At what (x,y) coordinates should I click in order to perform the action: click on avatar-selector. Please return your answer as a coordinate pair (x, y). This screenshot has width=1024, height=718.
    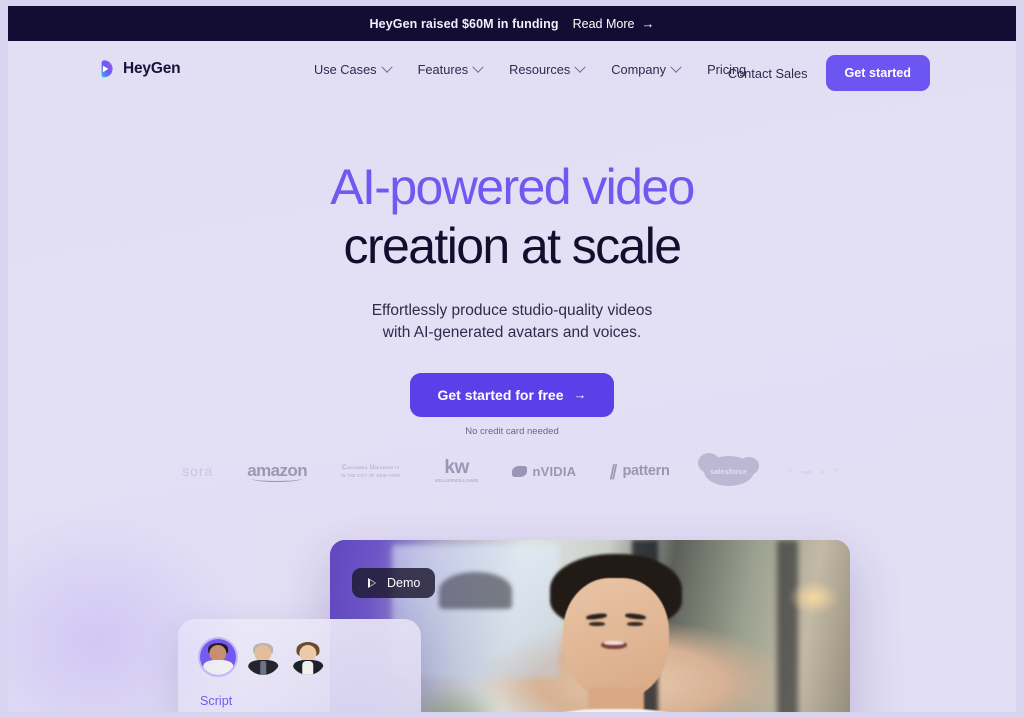
    Looking at the image, I should click on (299, 657).